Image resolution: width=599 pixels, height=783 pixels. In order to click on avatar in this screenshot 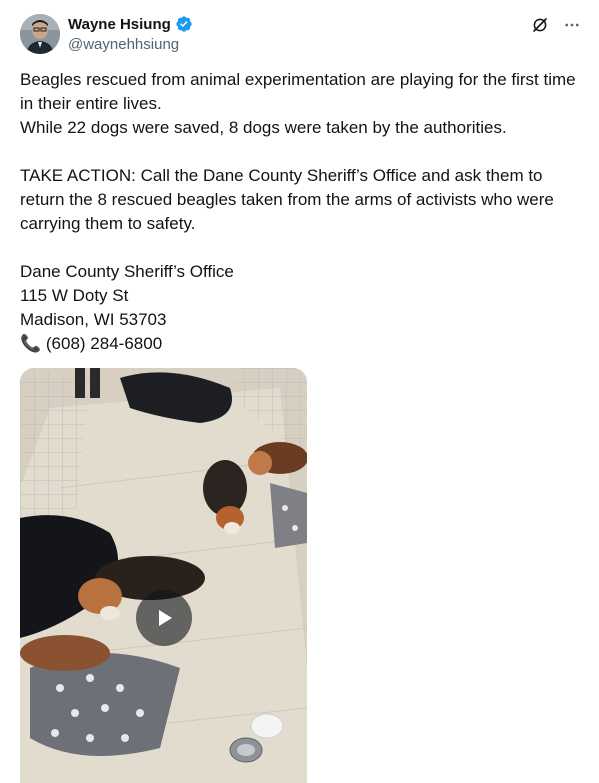, I will do `click(40, 34)`.